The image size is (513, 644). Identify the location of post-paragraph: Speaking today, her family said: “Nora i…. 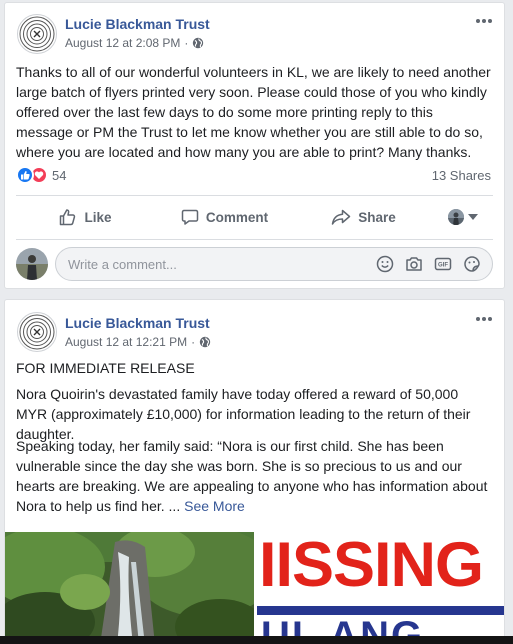
(254, 476).